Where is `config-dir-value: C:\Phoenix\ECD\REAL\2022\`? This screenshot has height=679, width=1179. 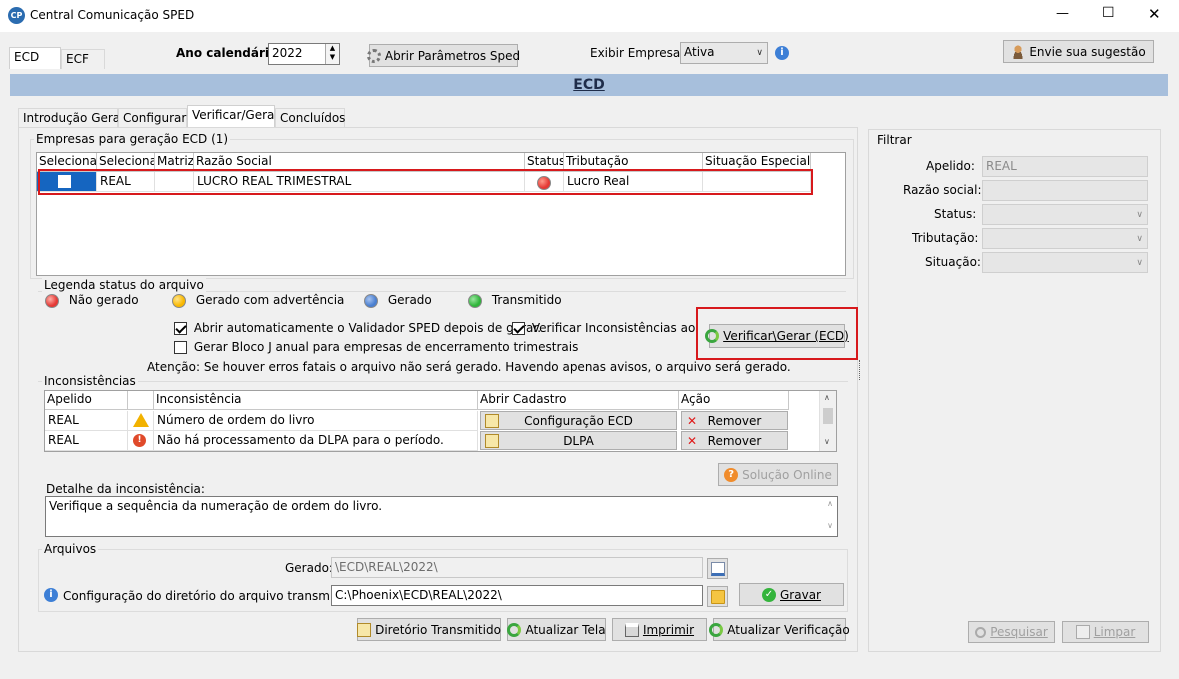
config-dir-value: C:\Phoenix\ECD\REAL\2022\ is located at coordinates (418, 595).